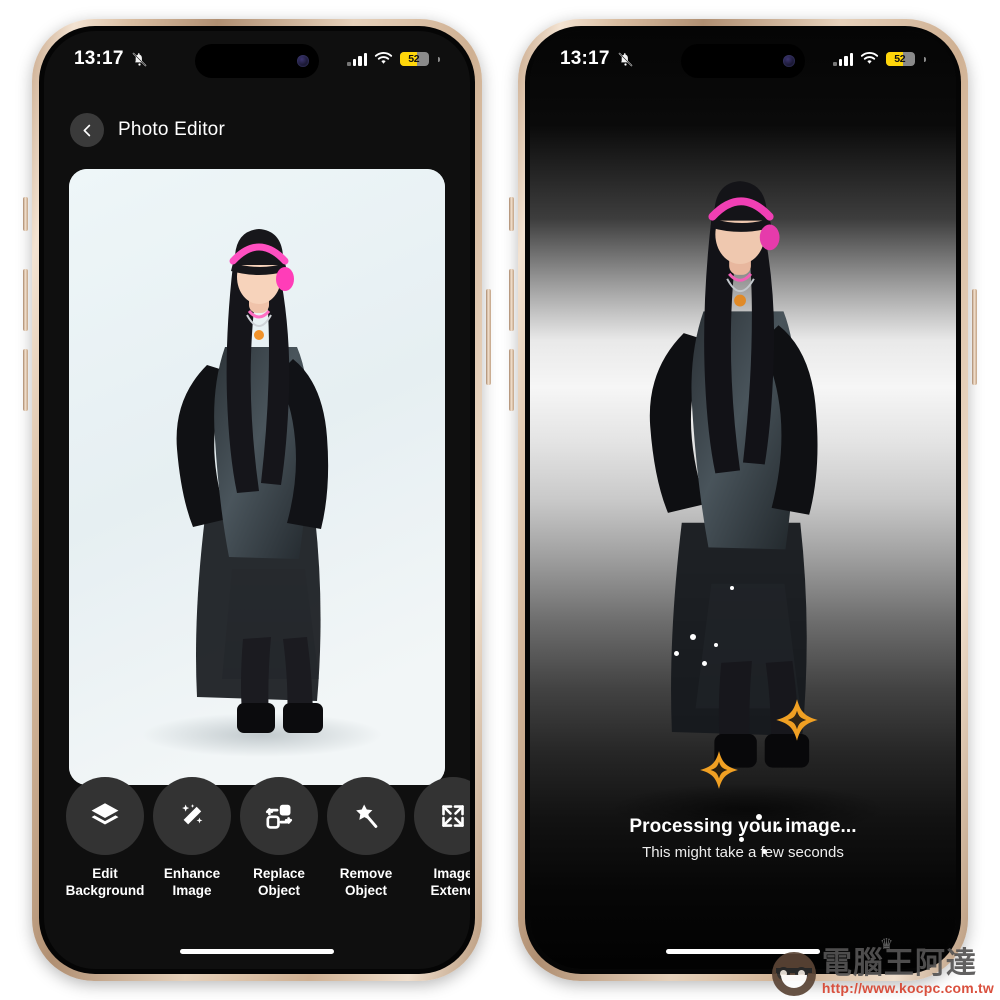 The height and width of the screenshot is (1000, 1000). I want to click on tool-remove-object-label: Remove Object, so click(366, 882).